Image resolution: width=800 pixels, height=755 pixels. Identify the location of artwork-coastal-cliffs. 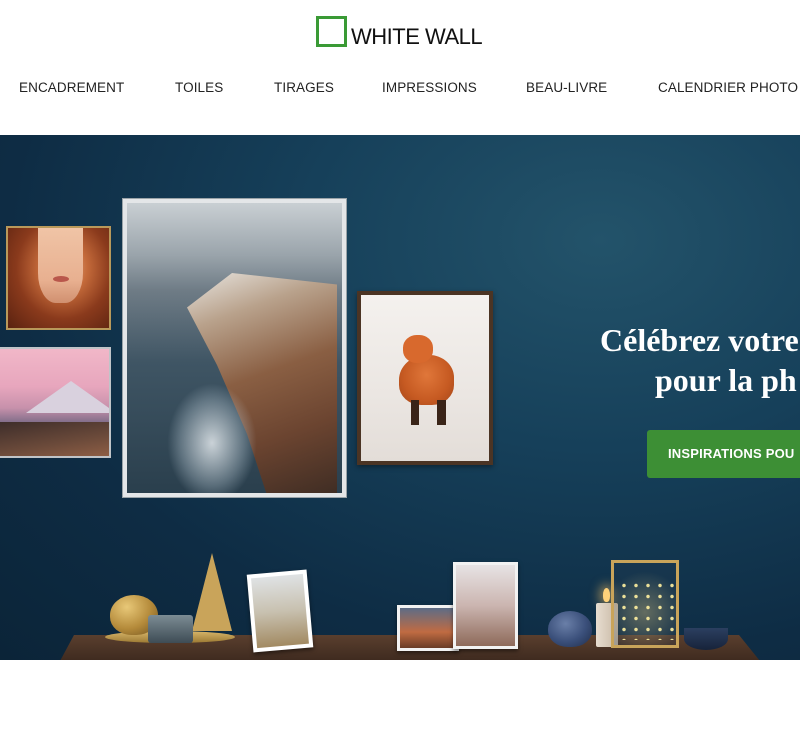
(234, 348).